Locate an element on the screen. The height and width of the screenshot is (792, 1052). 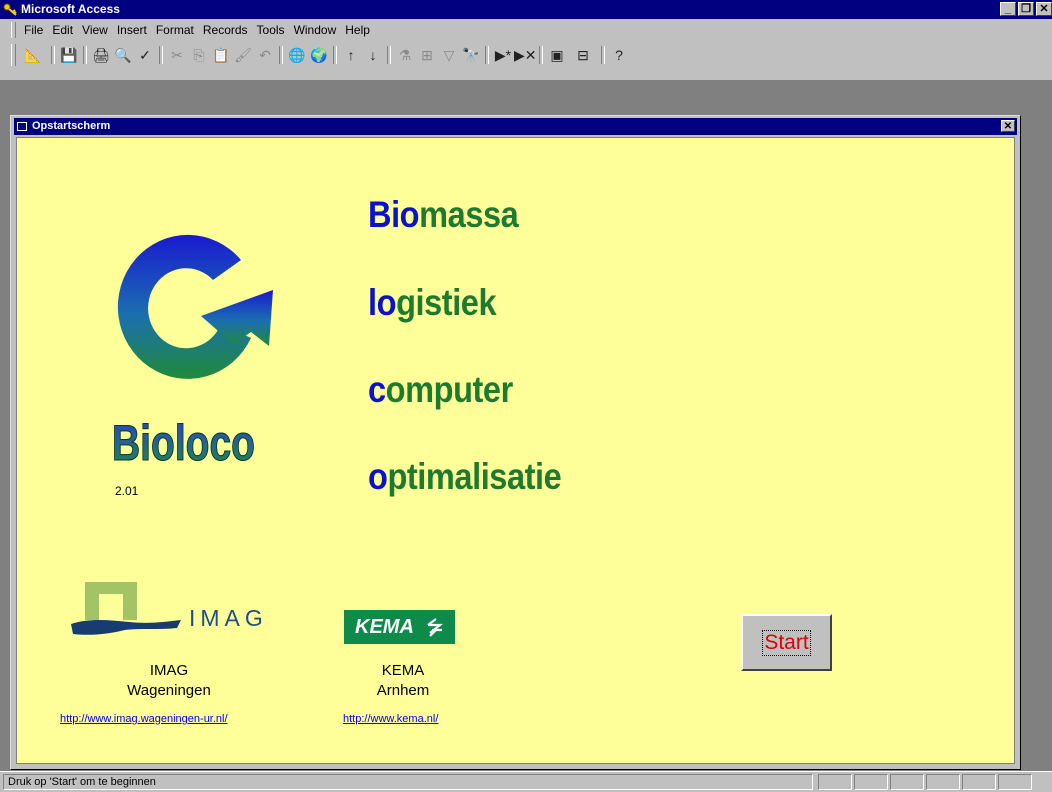
form-close-button: ✕ is located at coordinates (1008, 126).